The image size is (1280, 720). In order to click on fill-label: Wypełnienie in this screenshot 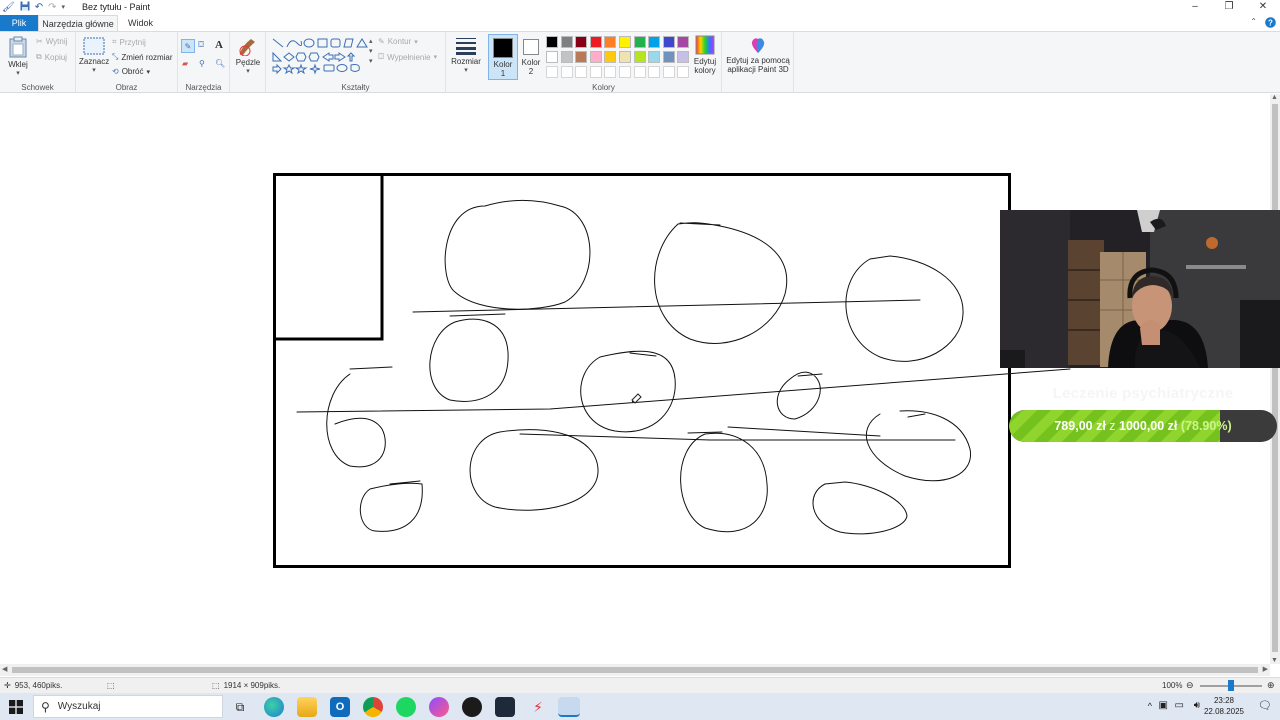, I will do `click(409, 57)`.